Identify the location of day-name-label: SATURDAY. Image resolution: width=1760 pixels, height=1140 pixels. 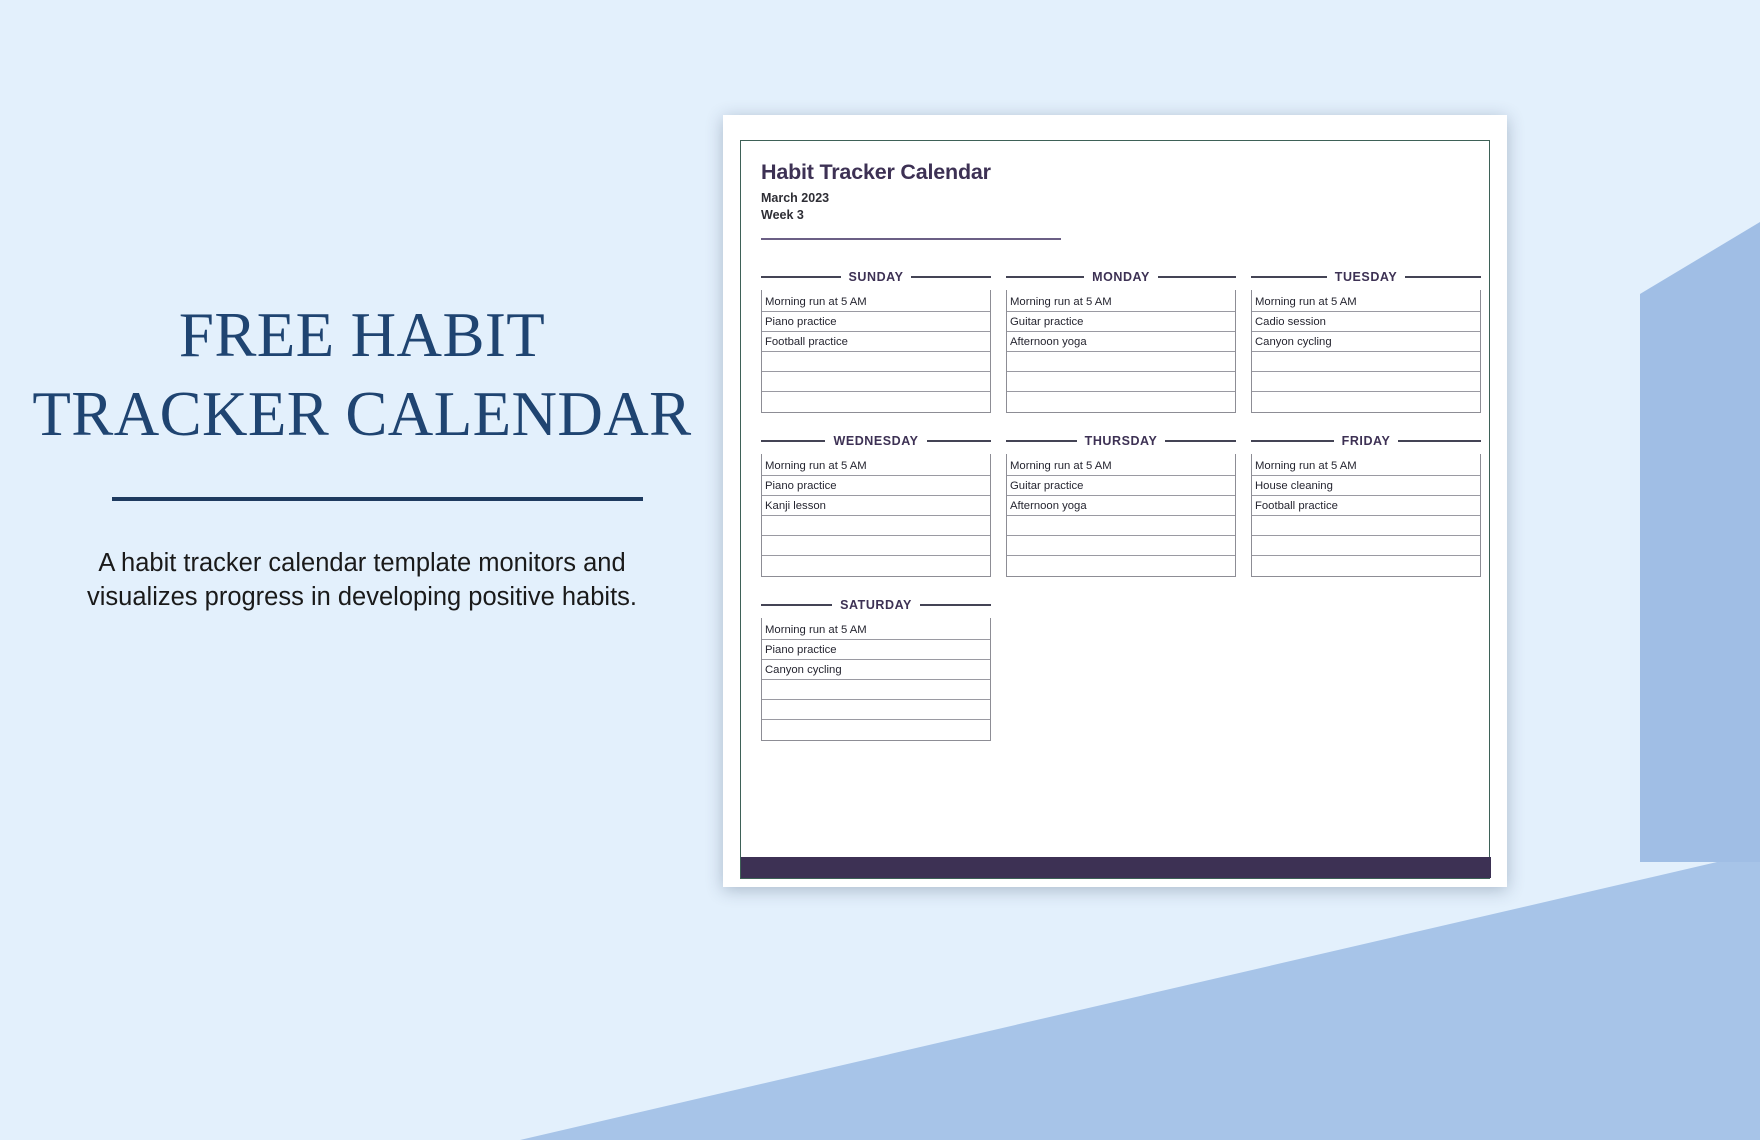
(876, 605).